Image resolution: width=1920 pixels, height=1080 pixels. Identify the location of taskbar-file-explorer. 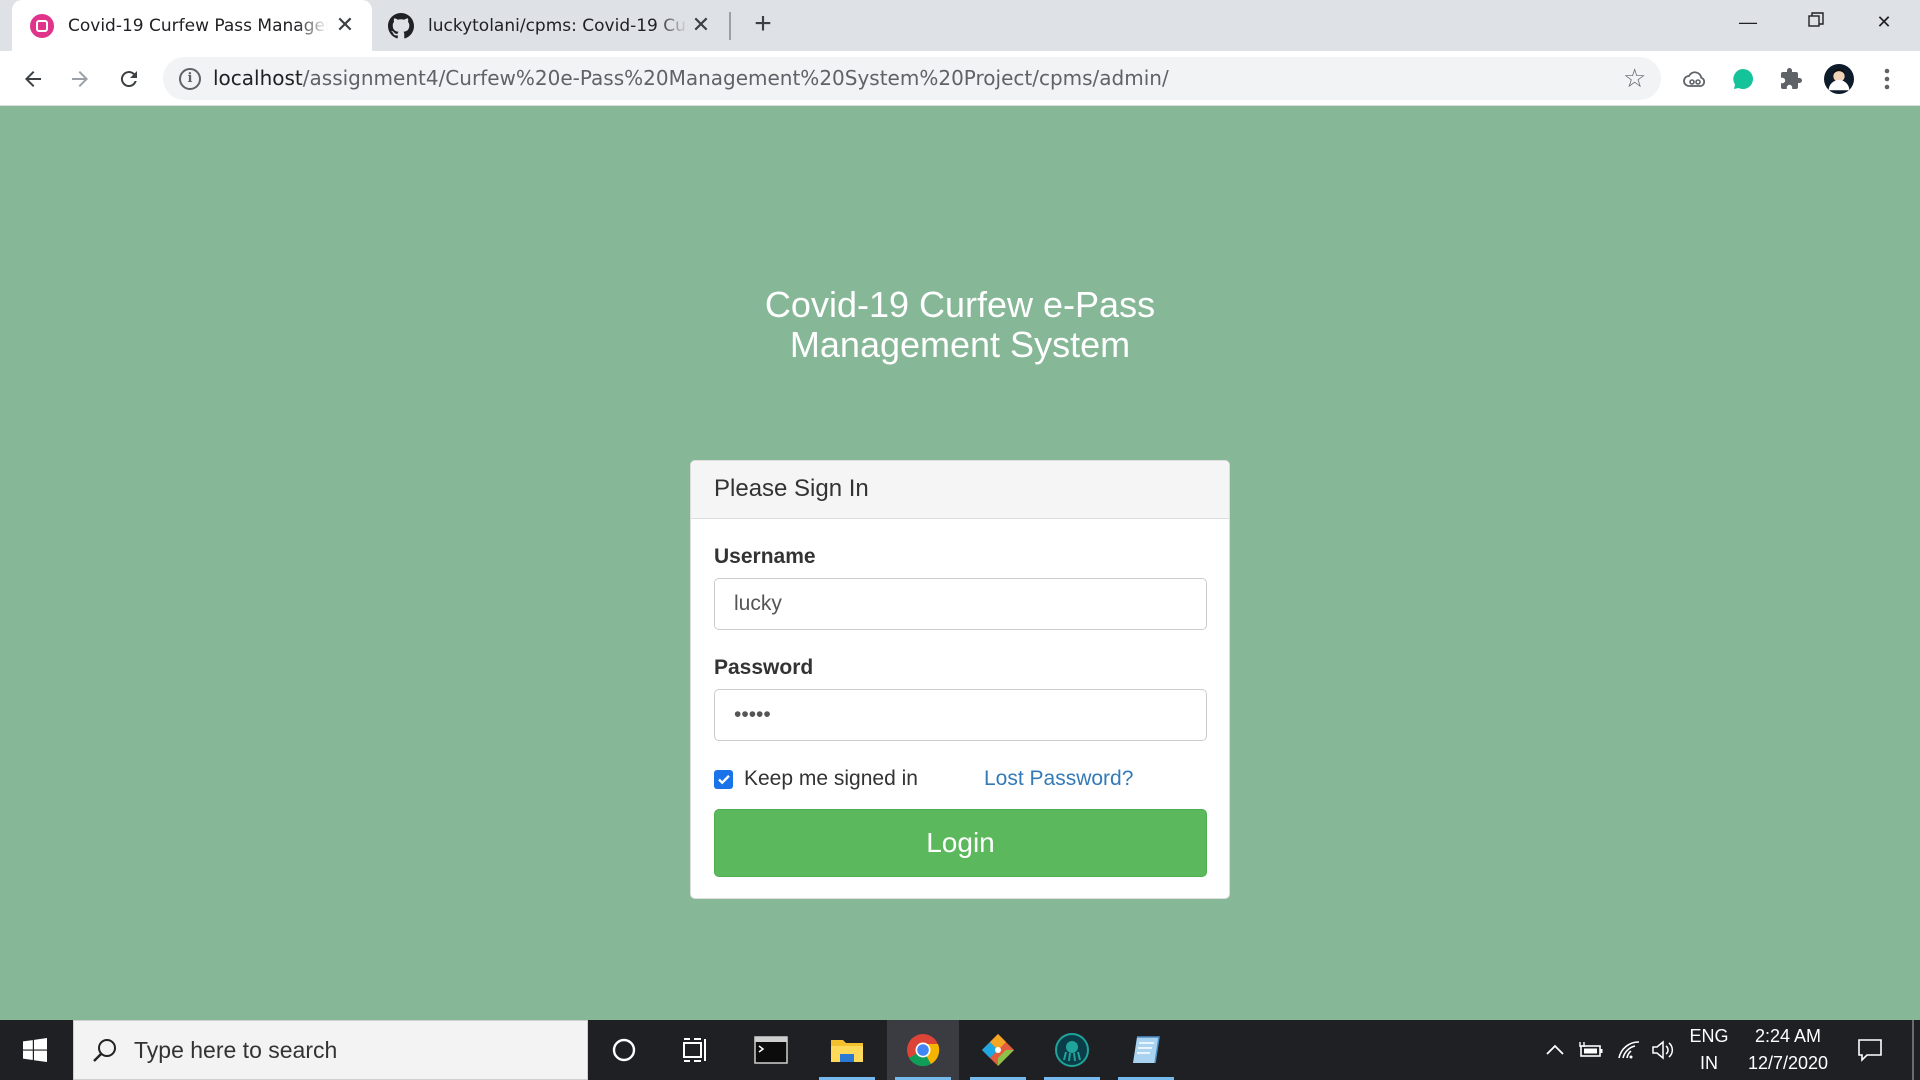
(847, 1050).